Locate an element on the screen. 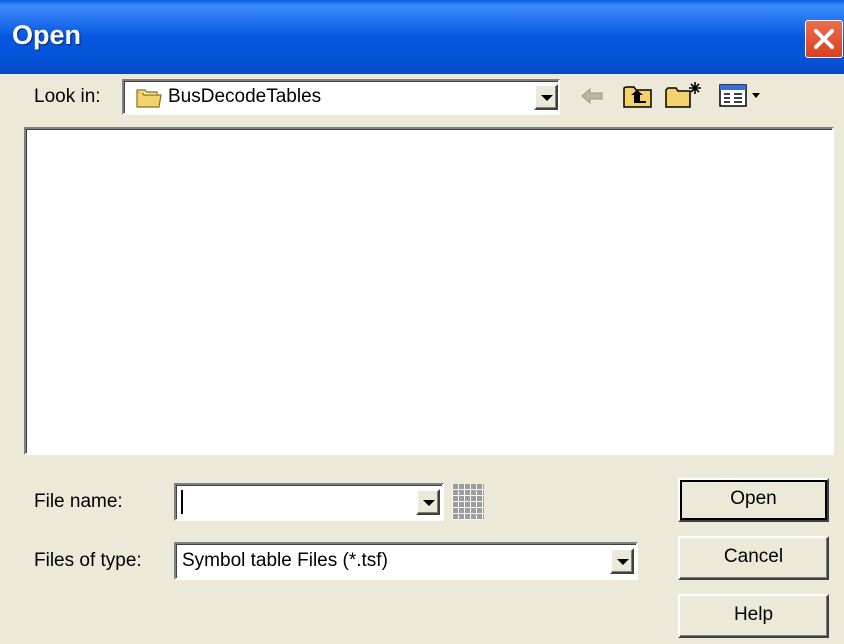  filetype-value: Symbol table Files (*.tsf) is located at coordinates (285, 560).